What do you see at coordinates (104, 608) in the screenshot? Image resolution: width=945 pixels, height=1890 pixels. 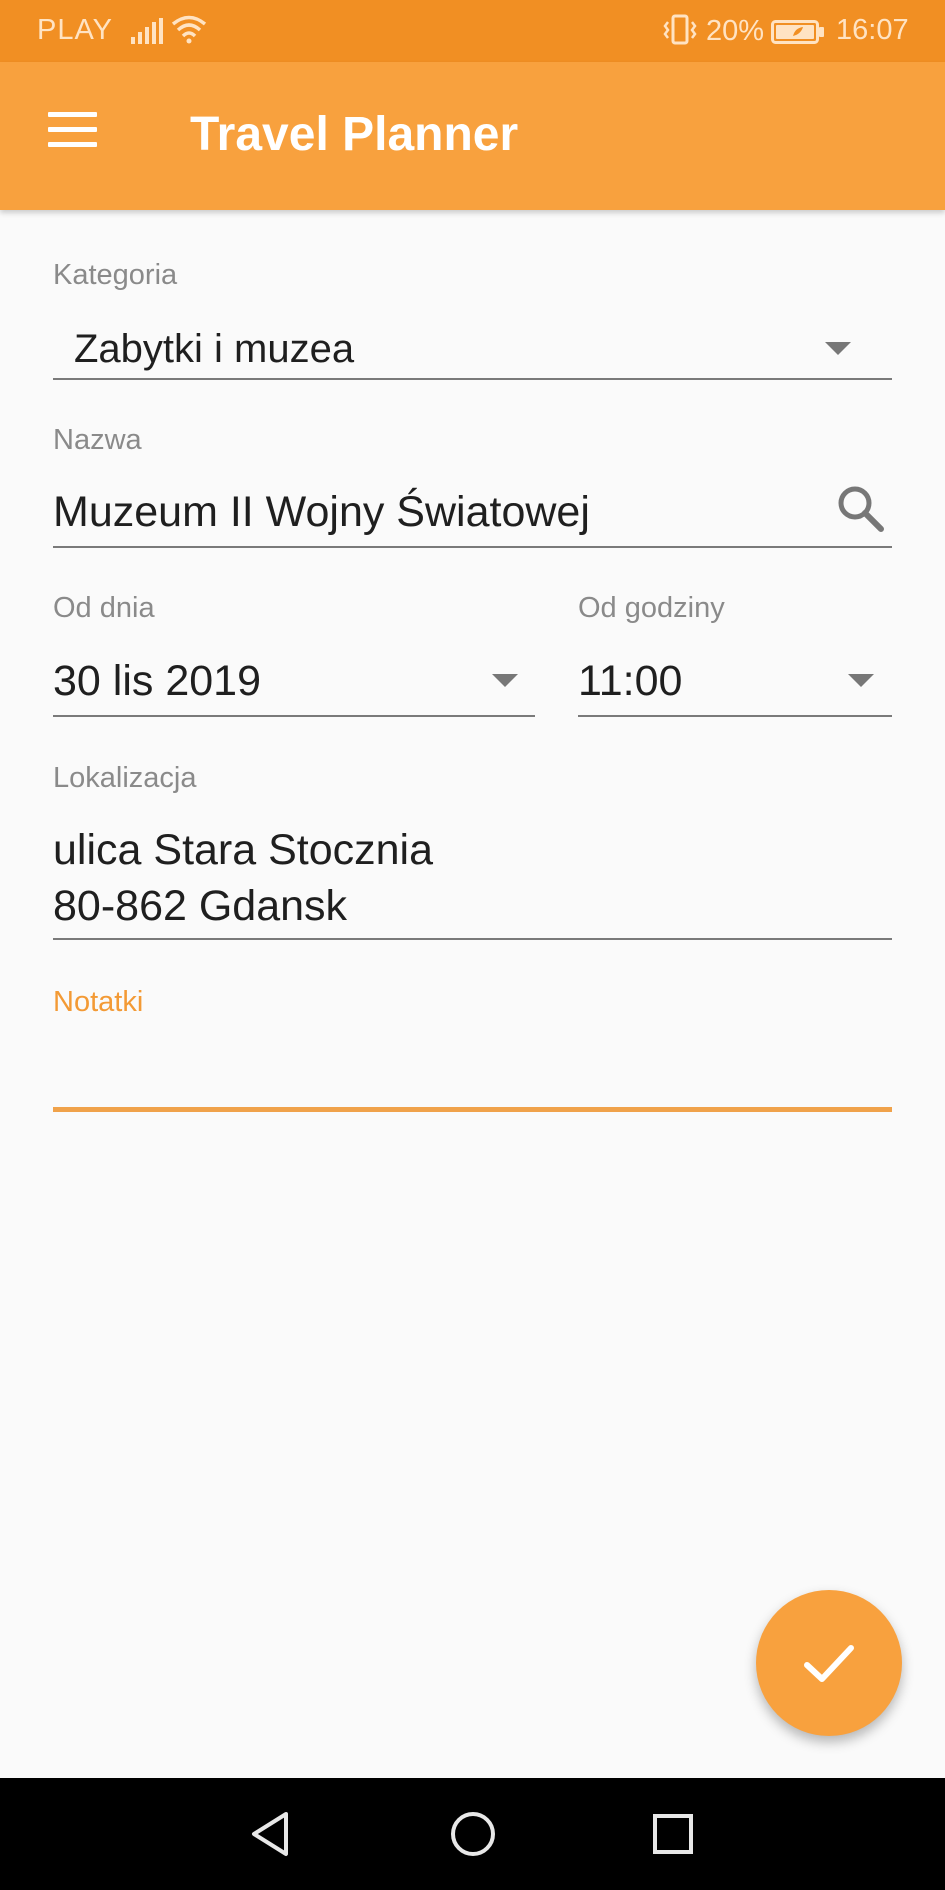 I see `date-label: Od dnia` at bounding box center [104, 608].